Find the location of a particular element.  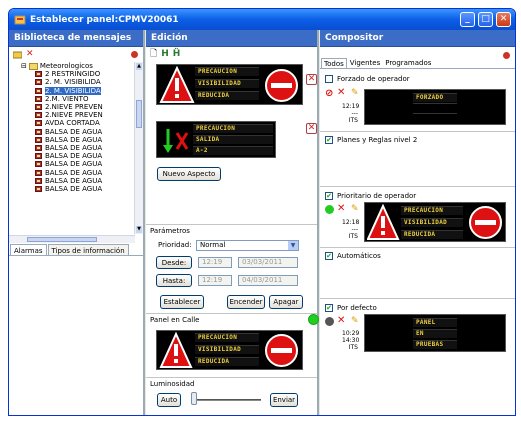

auto-brightness-button: Auto is located at coordinates (169, 400).